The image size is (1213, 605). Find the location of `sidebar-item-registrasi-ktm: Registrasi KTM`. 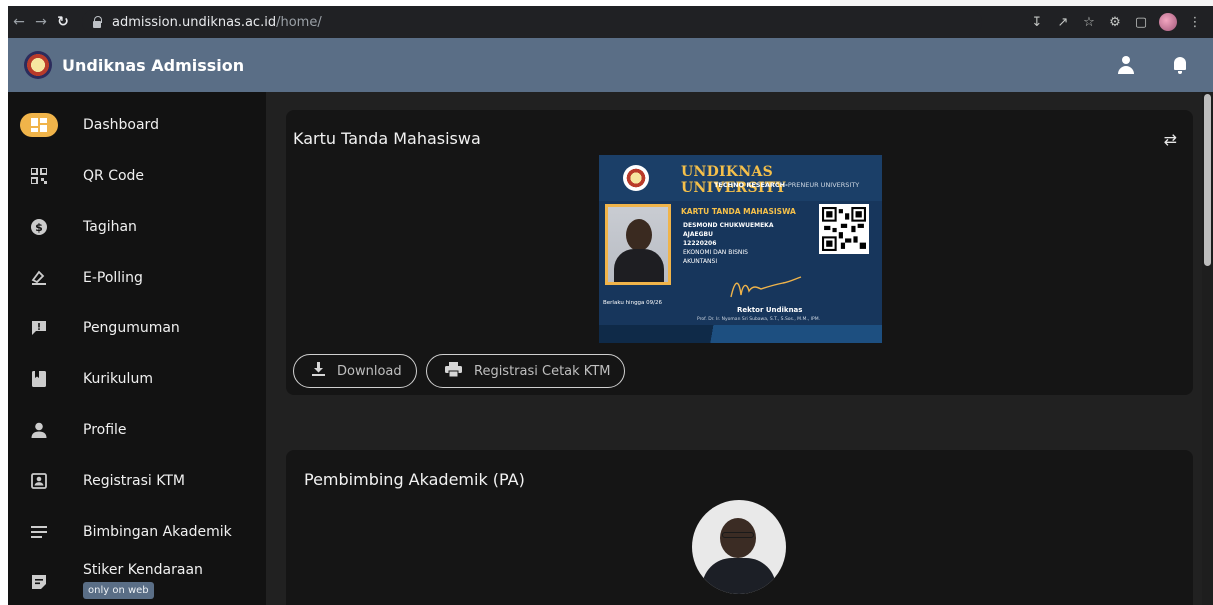

sidebar-item-registrasi-ktm: Registrasi KTM is located at coordinates (137, 481).